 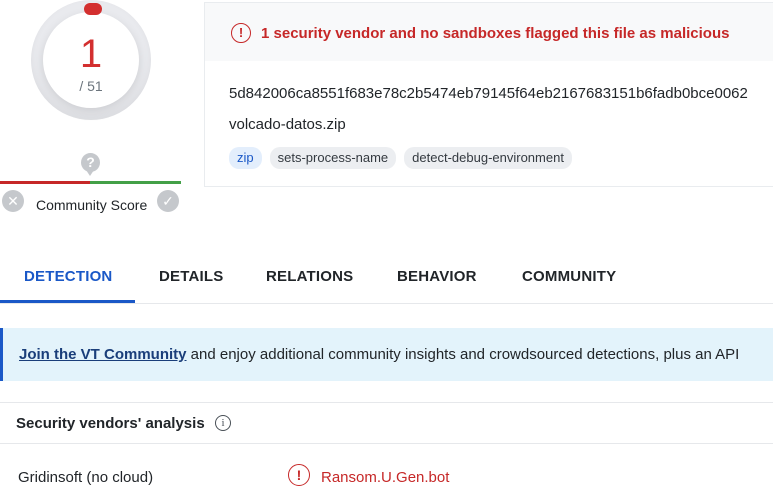 What do you see at coordinates (223, 423) in the screenshot?
I see `info-icon: i` at bounding box center [223, 423].